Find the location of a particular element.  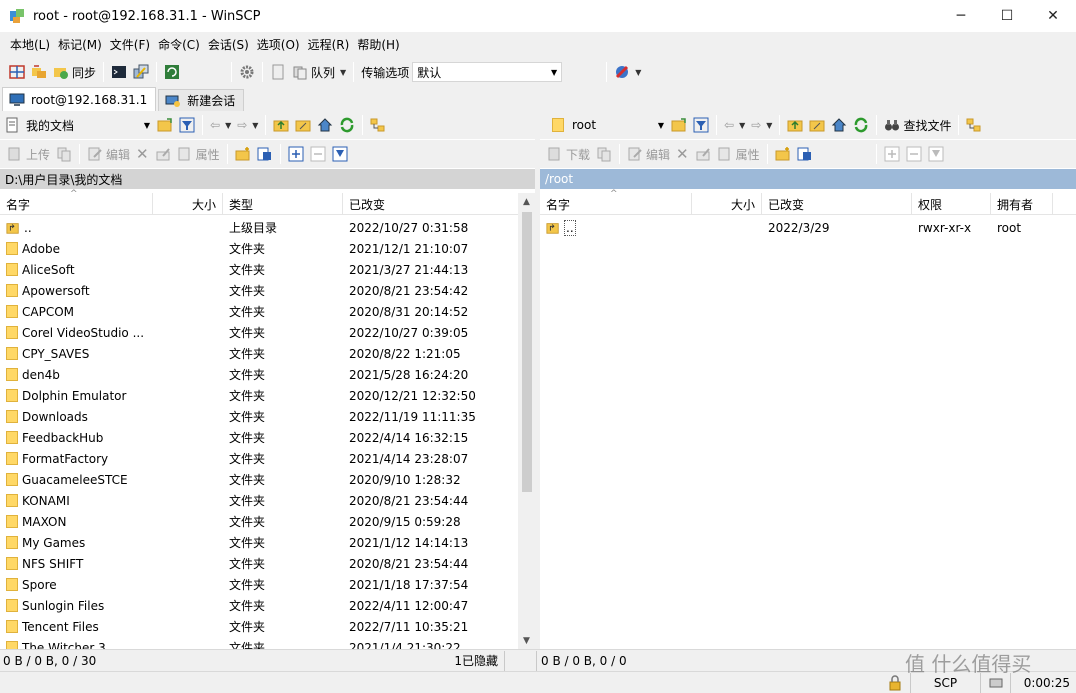

menu-options: 选项(O) is located at coordinates (278, 44).